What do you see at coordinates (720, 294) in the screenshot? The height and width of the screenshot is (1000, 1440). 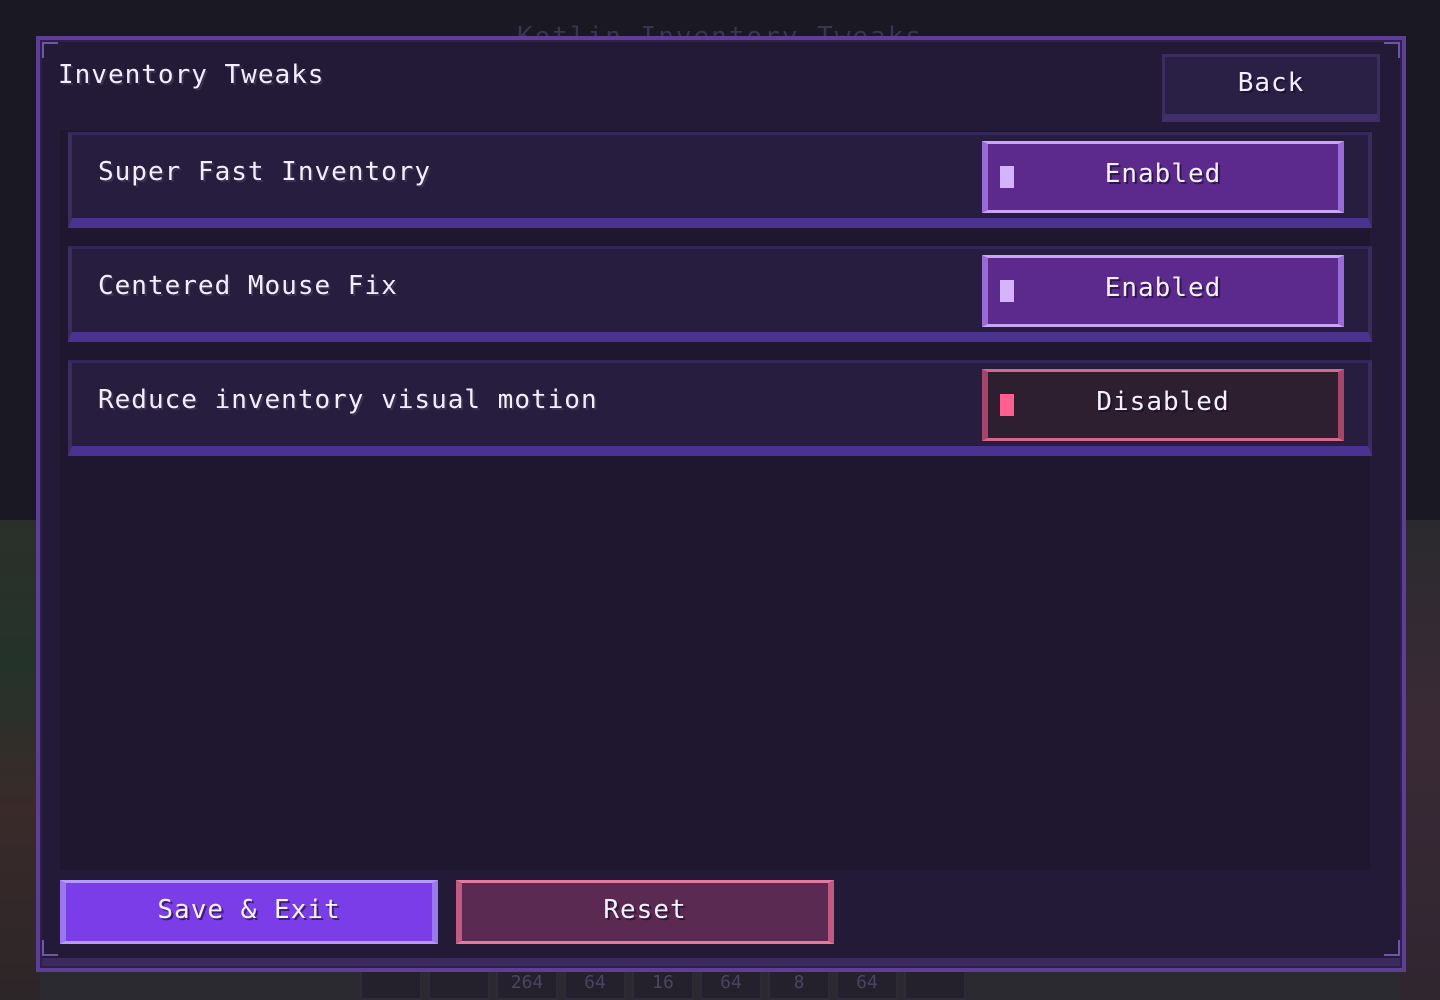 I see `setting-row-centered-mouse-fix: Centered Mouse Fix Enabled` at bounding box center [720, 294].